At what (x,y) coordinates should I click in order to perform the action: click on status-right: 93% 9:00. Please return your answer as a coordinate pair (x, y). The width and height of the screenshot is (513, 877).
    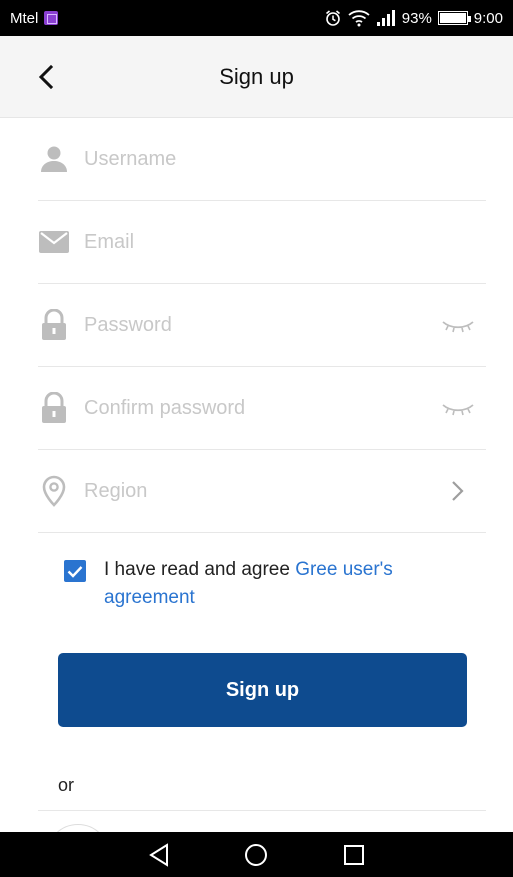
    Looking at the image, I should click on (413, 18).